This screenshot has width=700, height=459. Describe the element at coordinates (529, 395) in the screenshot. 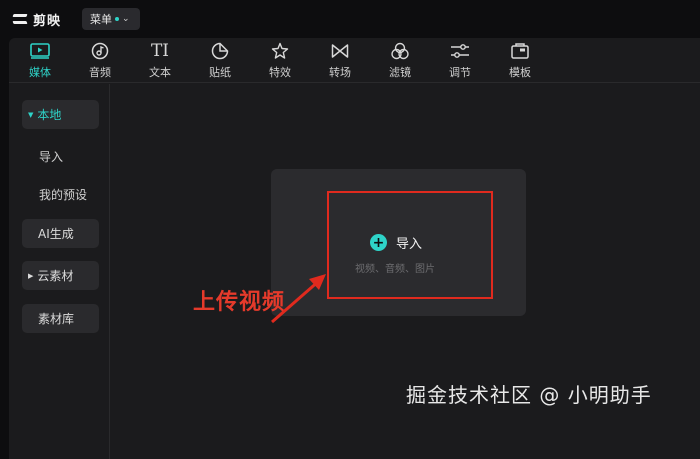

I see `watermark: 掘金技术社区 @ 小明助手` at that location.